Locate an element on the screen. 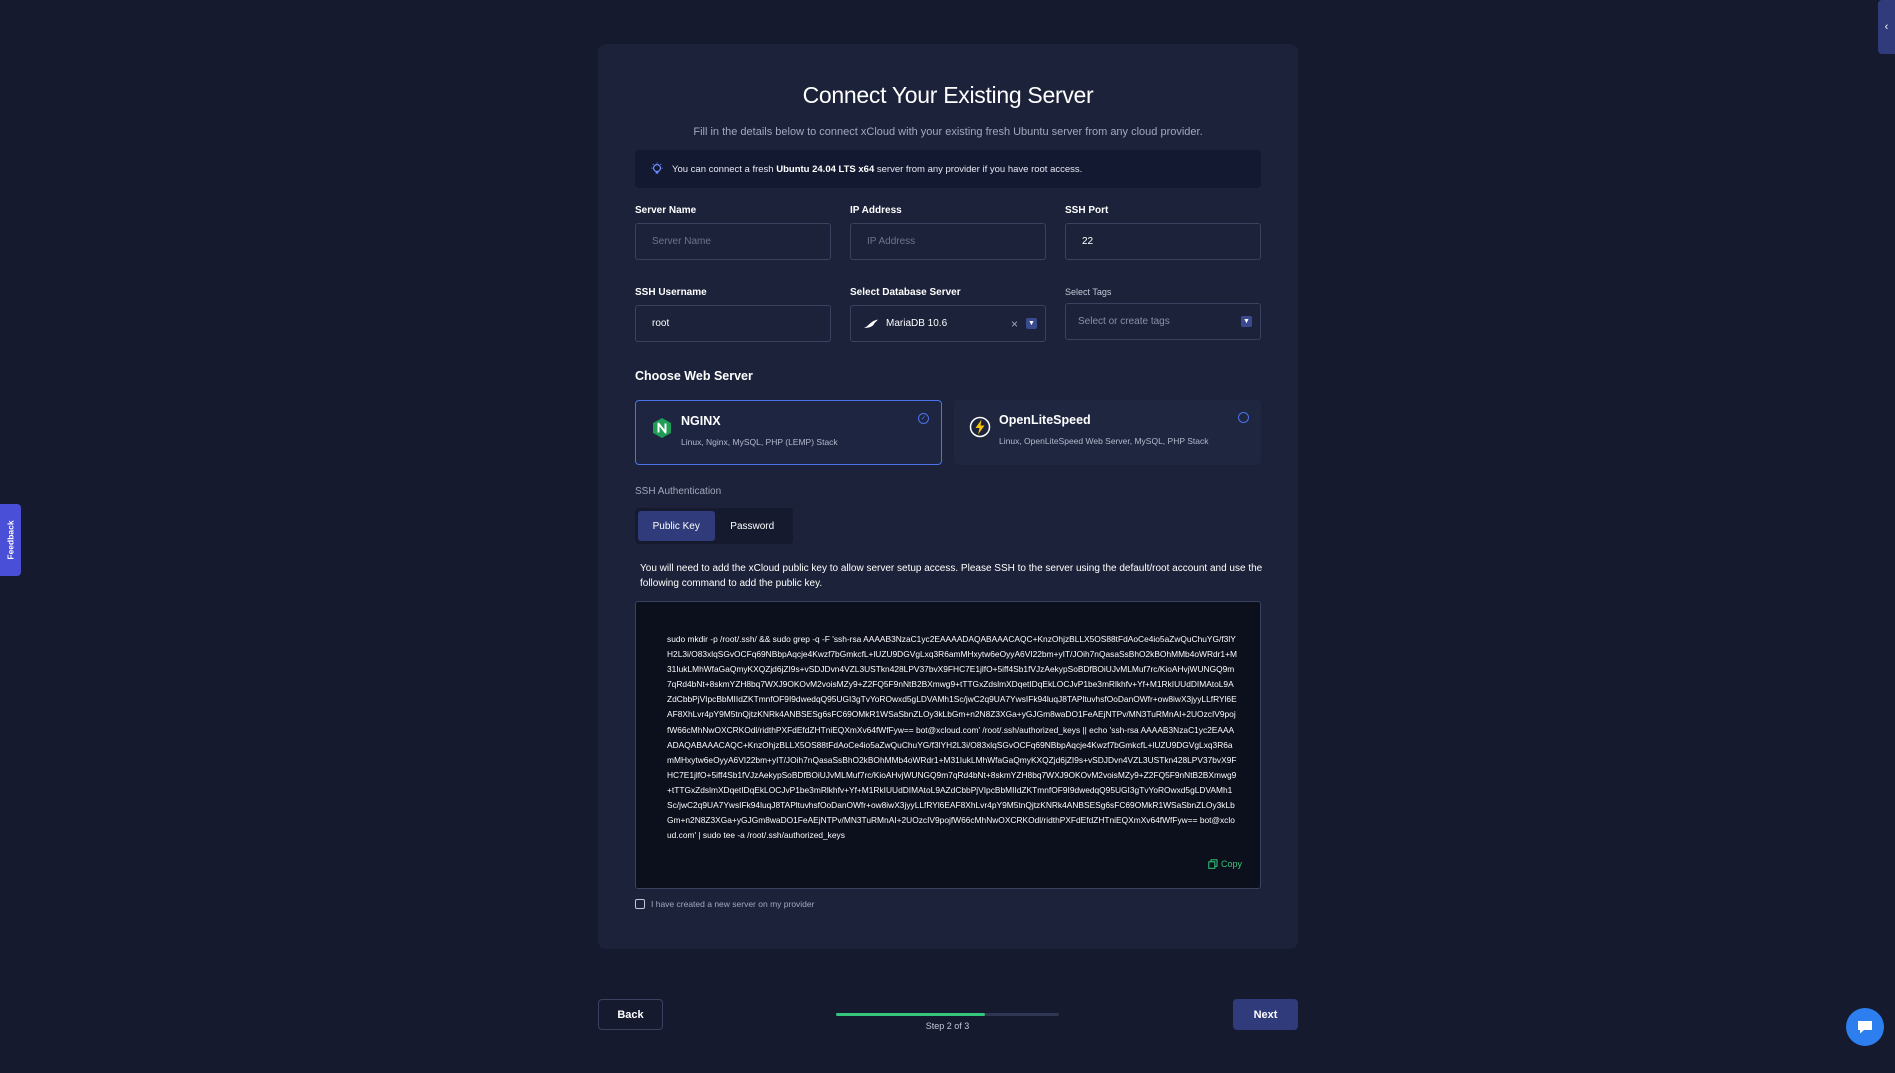  chat-button is located at coordinates (1865, 1027).